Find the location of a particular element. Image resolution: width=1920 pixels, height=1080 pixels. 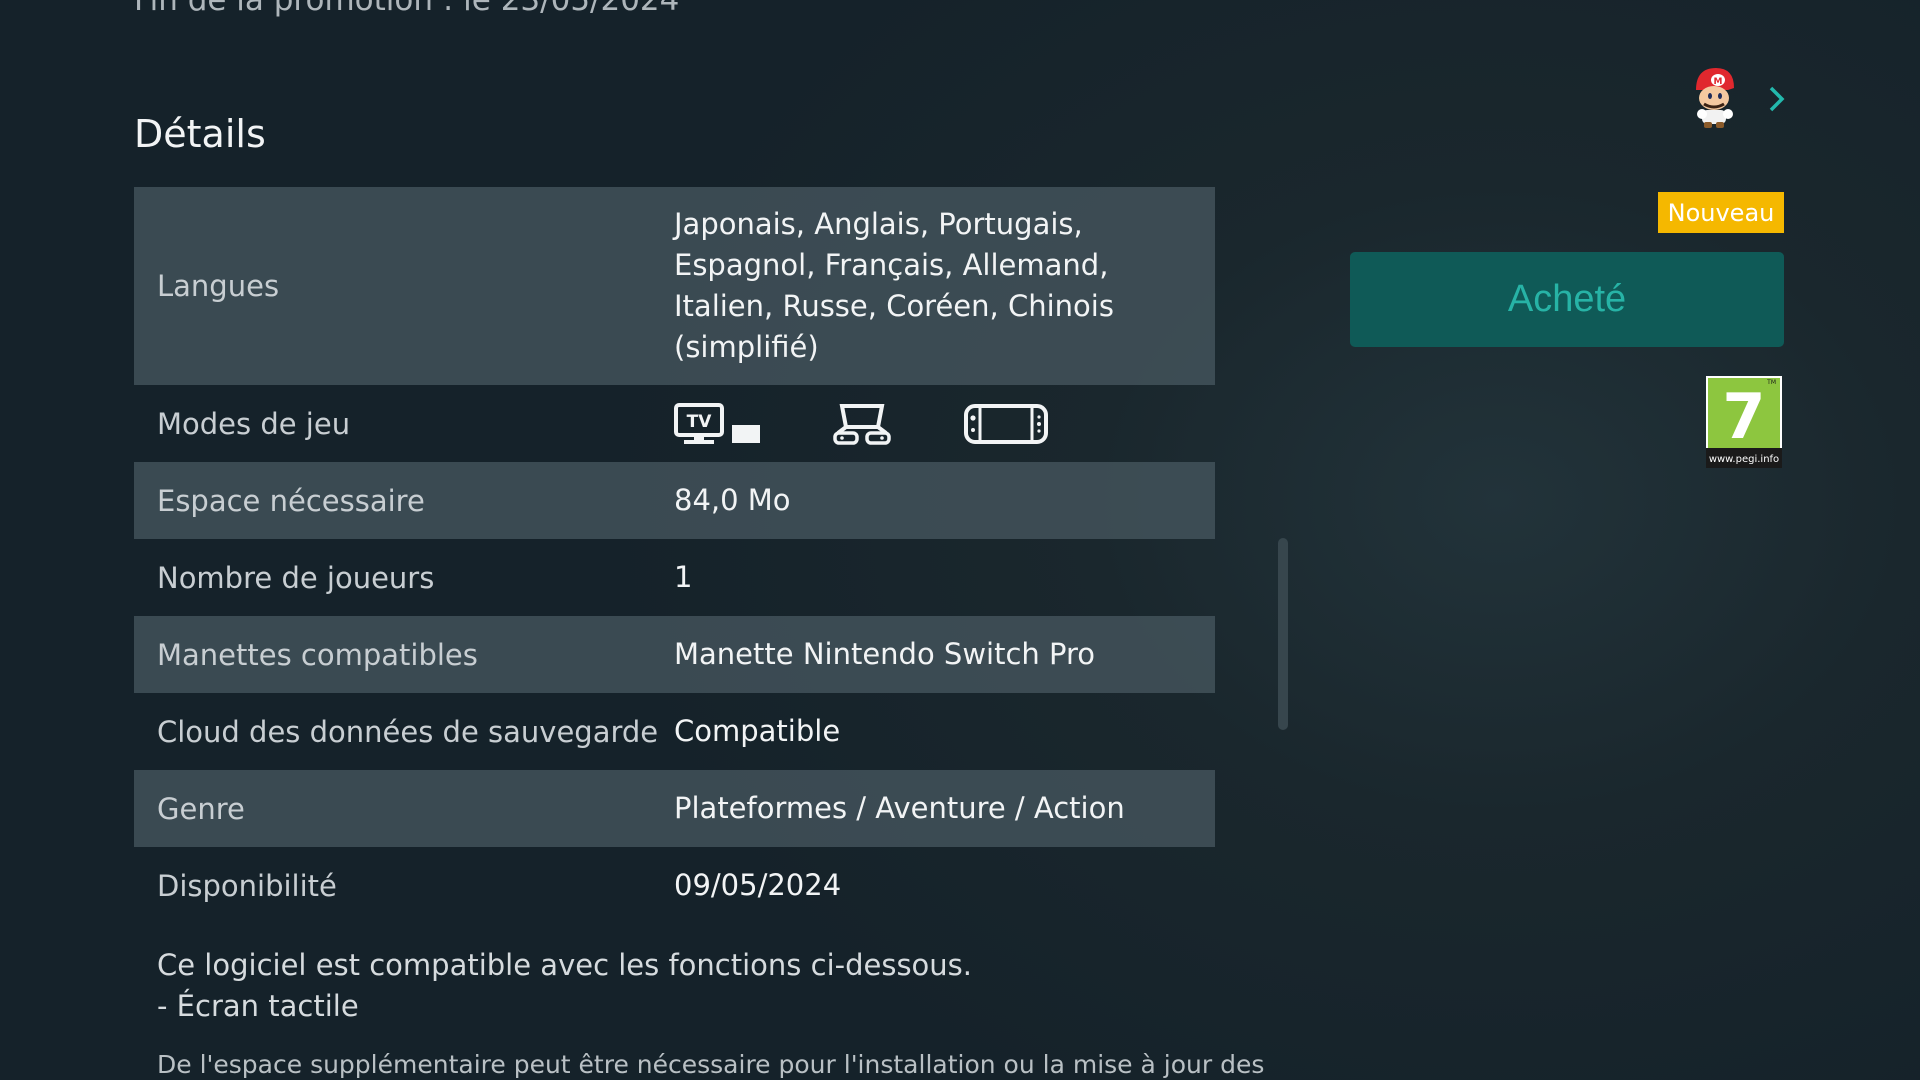

pegi-rating-icon: 7 www.pegi.info TM is located at coordinates (1744, 422).